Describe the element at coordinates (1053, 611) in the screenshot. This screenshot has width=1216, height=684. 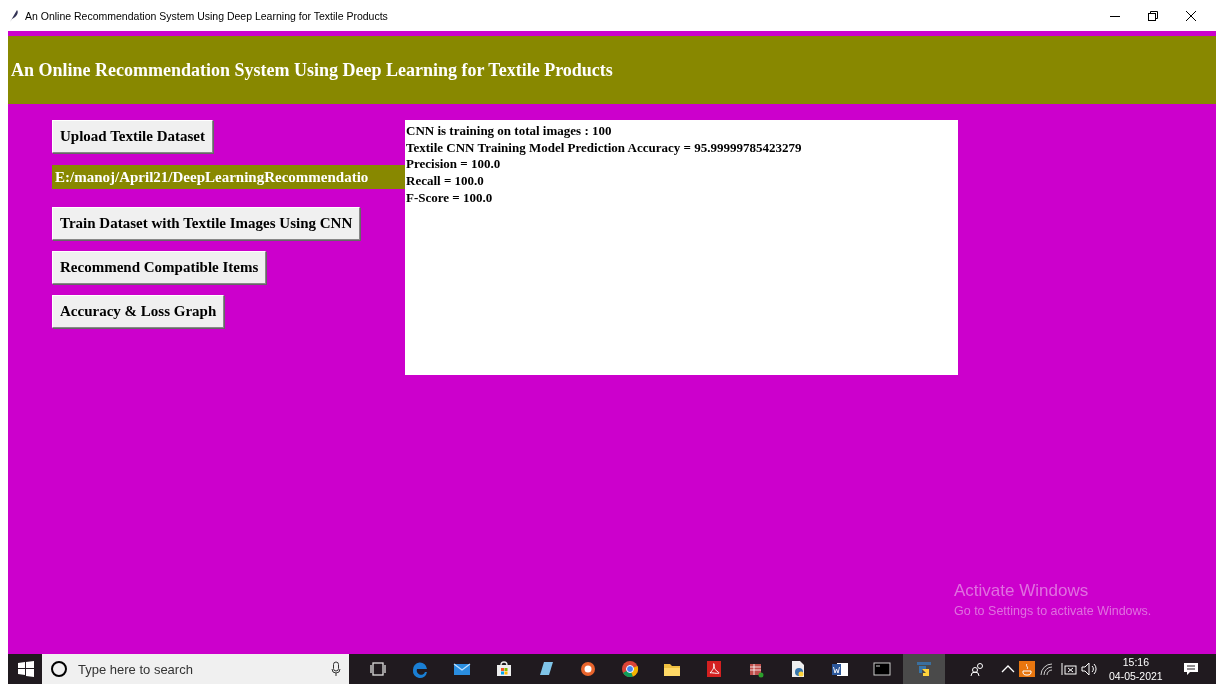
I see `activation-message: Go to Settings to activate Windows.` at that location.